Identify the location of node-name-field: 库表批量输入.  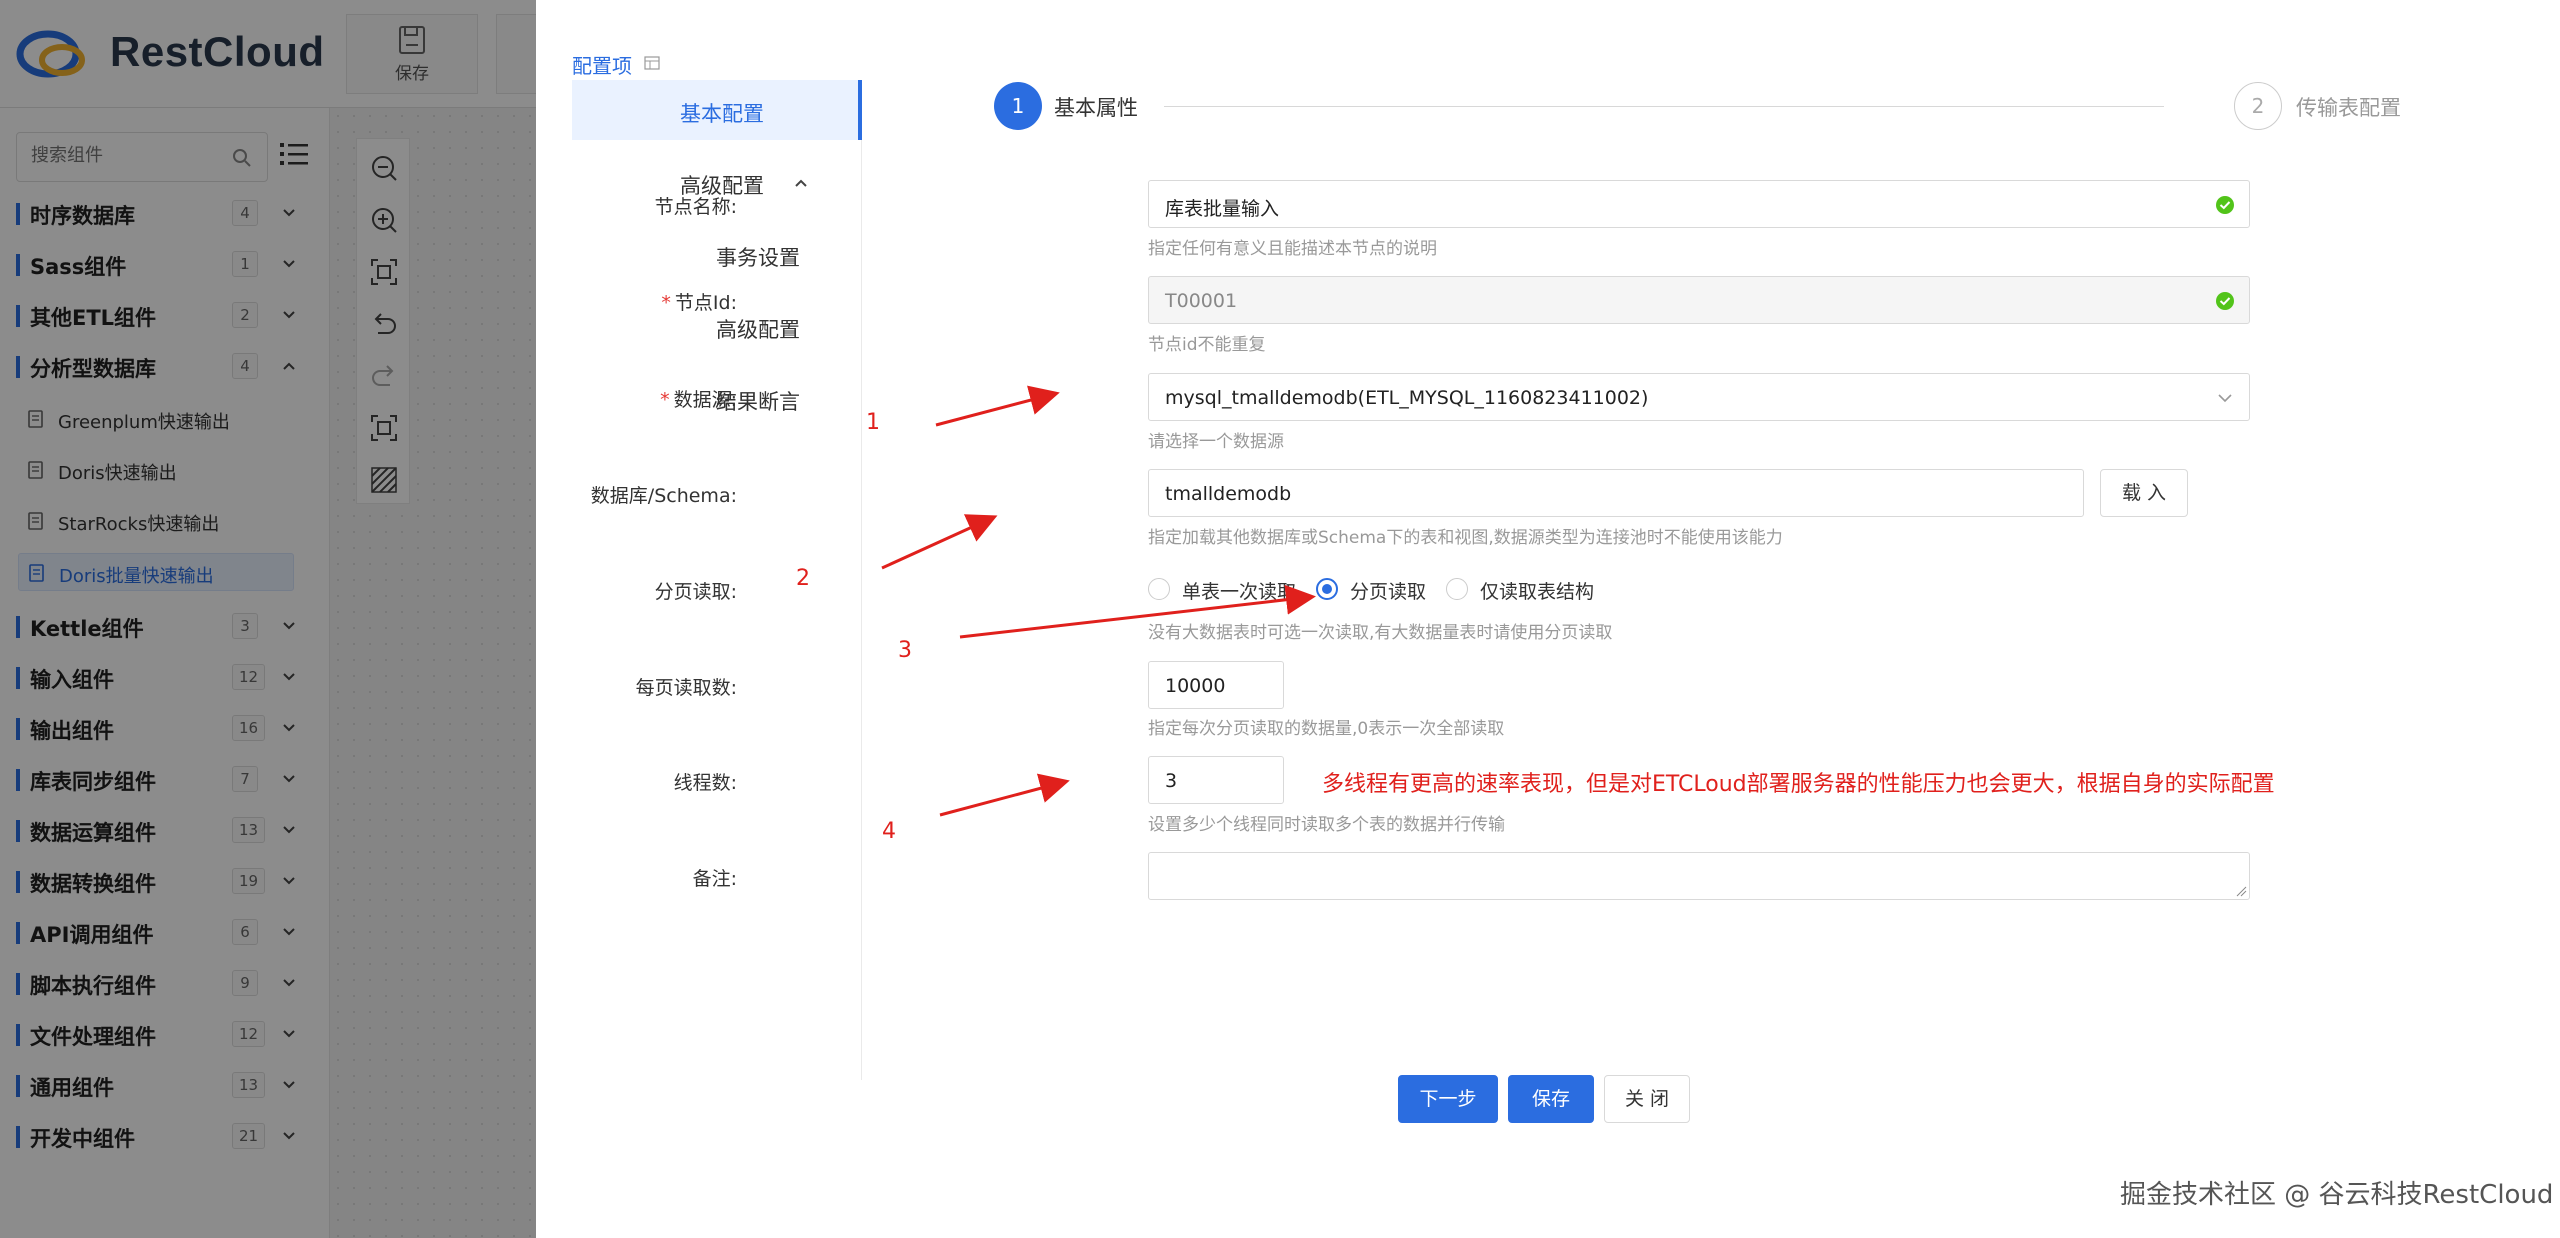
(1699, 204).